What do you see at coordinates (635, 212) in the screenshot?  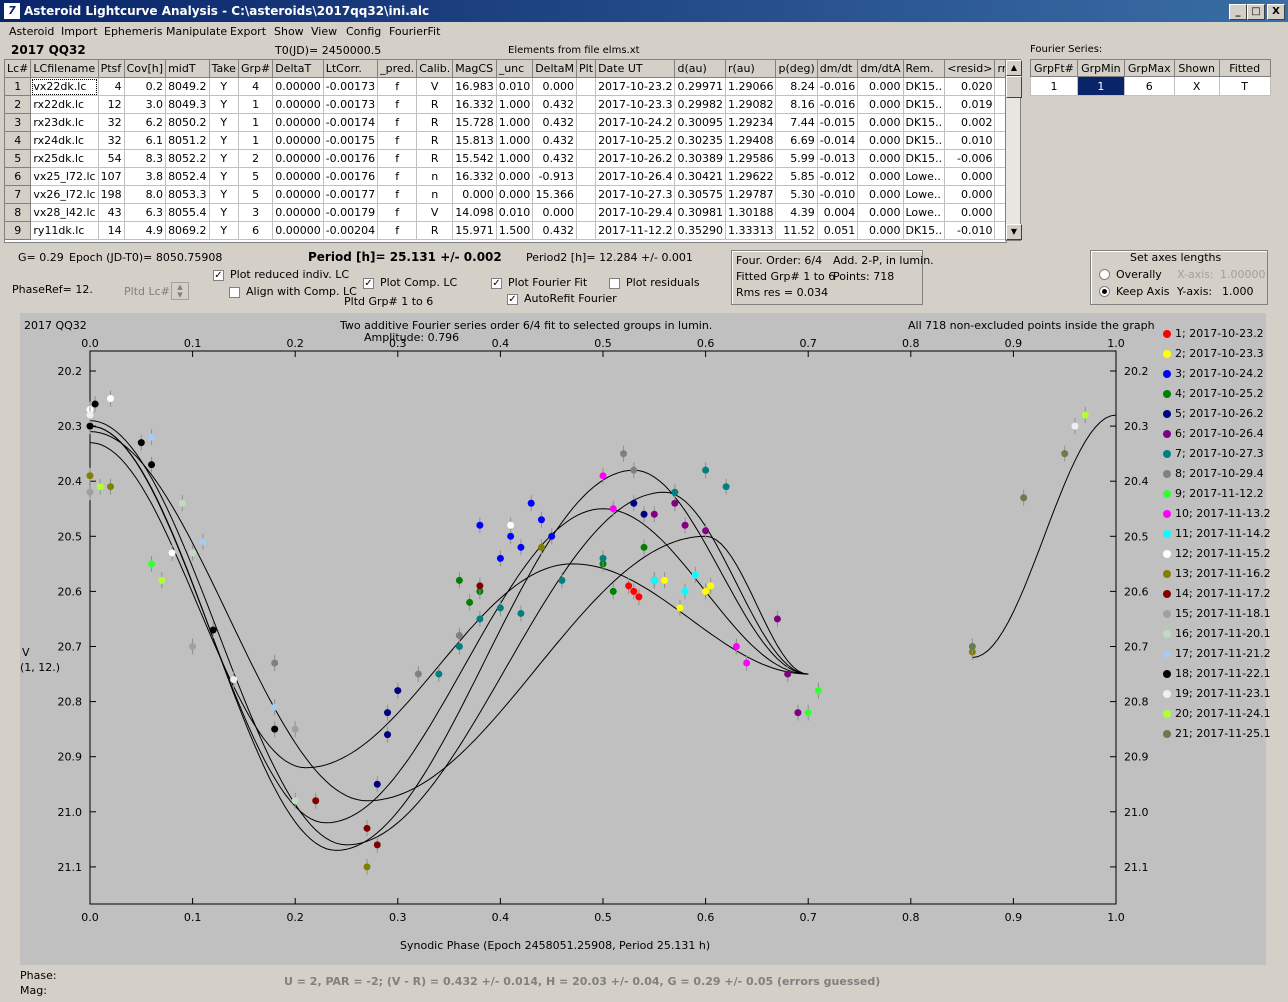 I see `table-cell: 2017-10-29.4` at bounding box center [635, 212].